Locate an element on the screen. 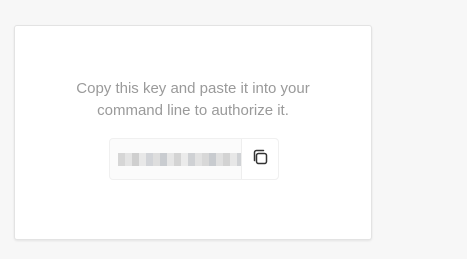 This screenshot has height=259, width=467. instructions-line-1: Copy this key and paste it into your is located at coordinates (193, 88).